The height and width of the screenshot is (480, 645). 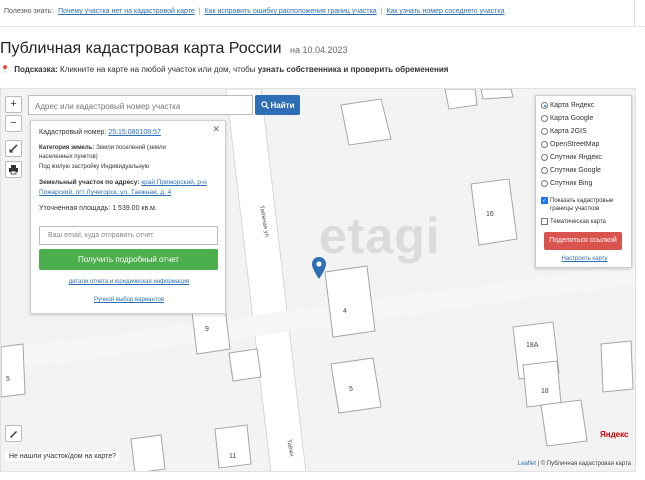 What do you see at coordinates (128, 259) in the screenshot?
I see `get-report-button: Получить подробный отчет` at bounding box center [128, 259].